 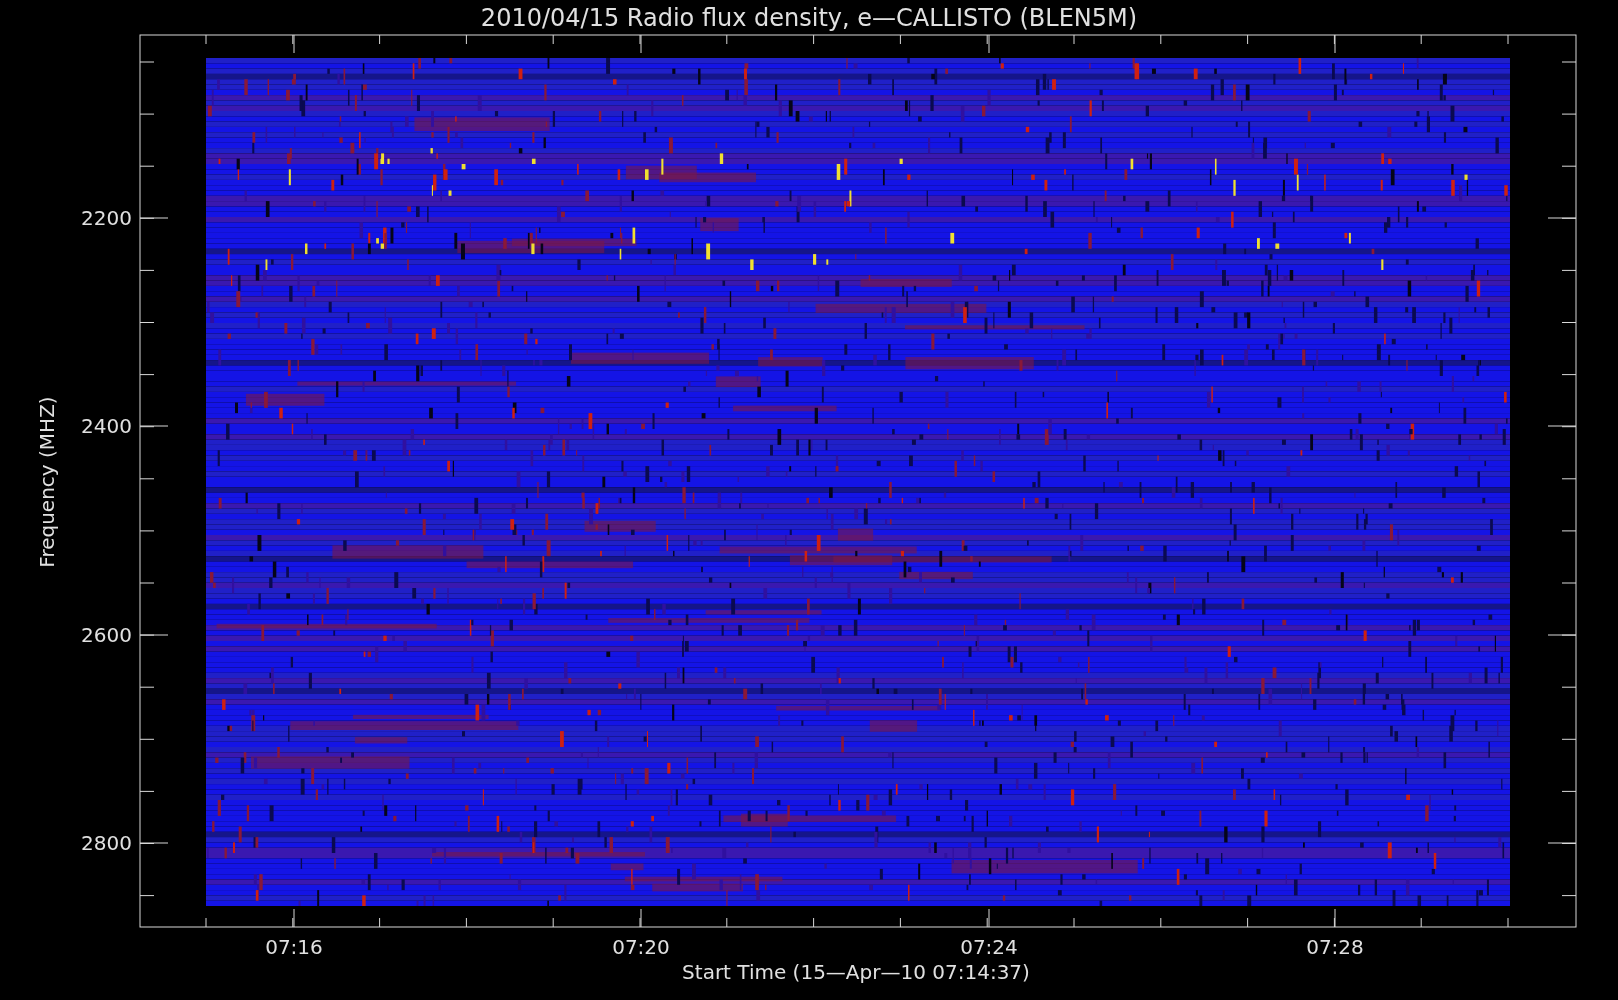 What do you see at coordinates (106, 218) in the screenshot?
I see `y-tick-label: 2200` at bounding box center [106, 218].